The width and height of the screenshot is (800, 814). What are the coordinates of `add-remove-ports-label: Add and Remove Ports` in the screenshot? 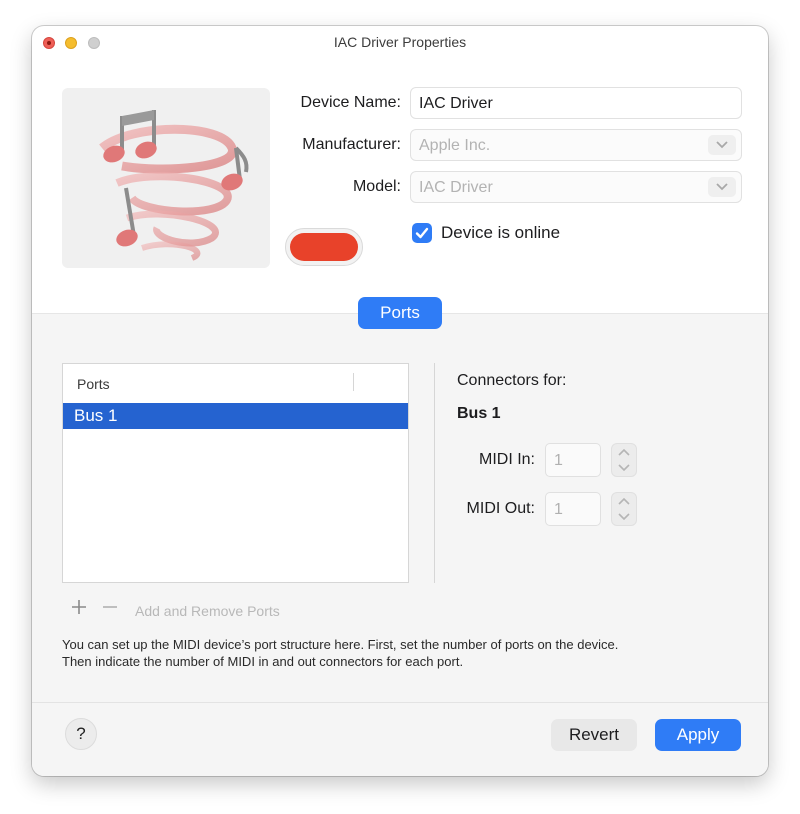 It's located at (207, 611).